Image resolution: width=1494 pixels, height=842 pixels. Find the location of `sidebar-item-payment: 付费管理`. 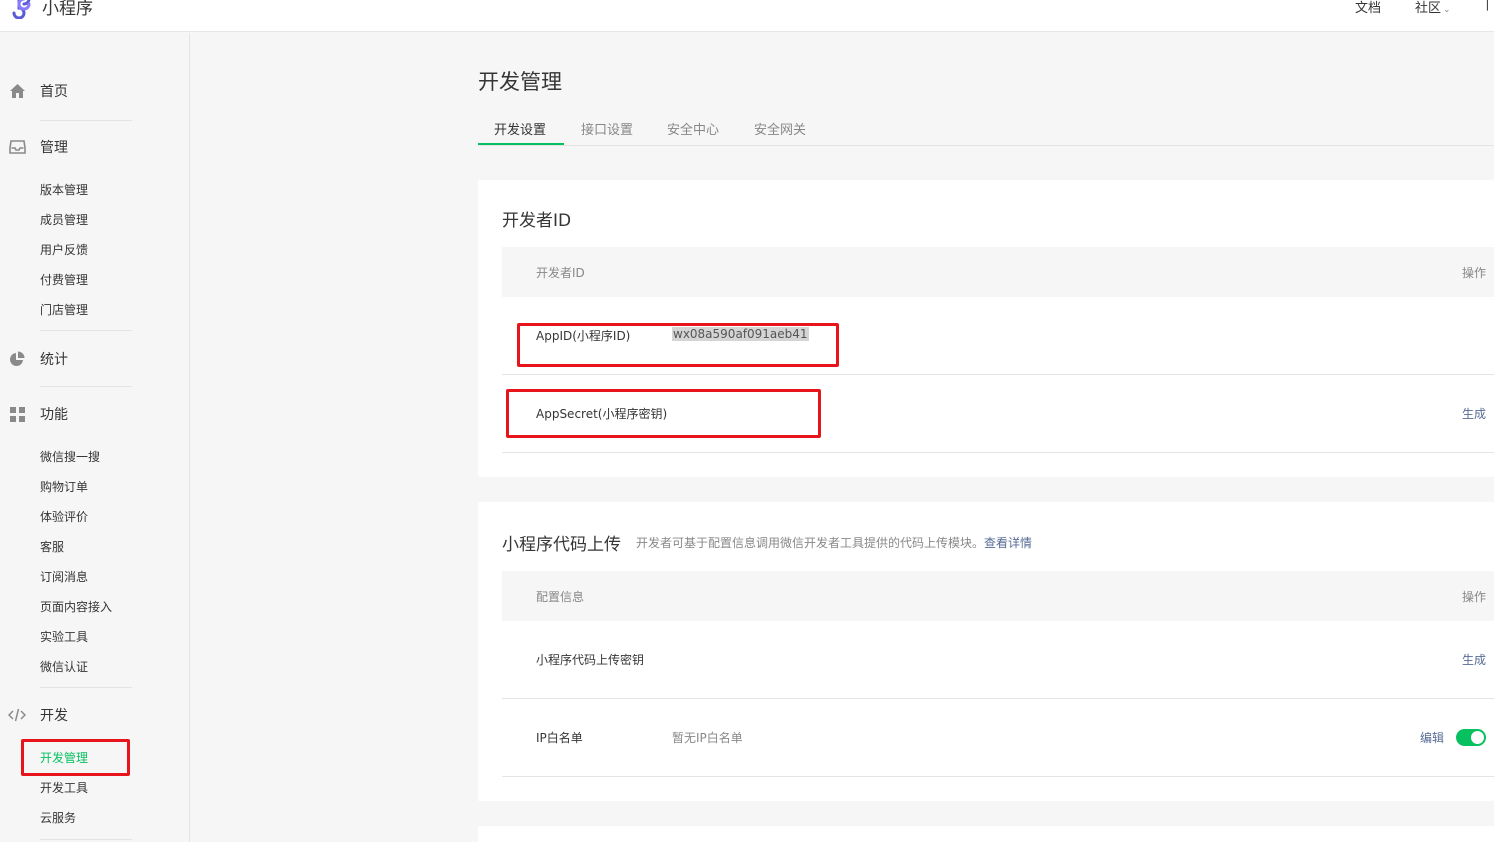

sidebar-item-payment: 付费管理 is located at coordinates (64, 279).